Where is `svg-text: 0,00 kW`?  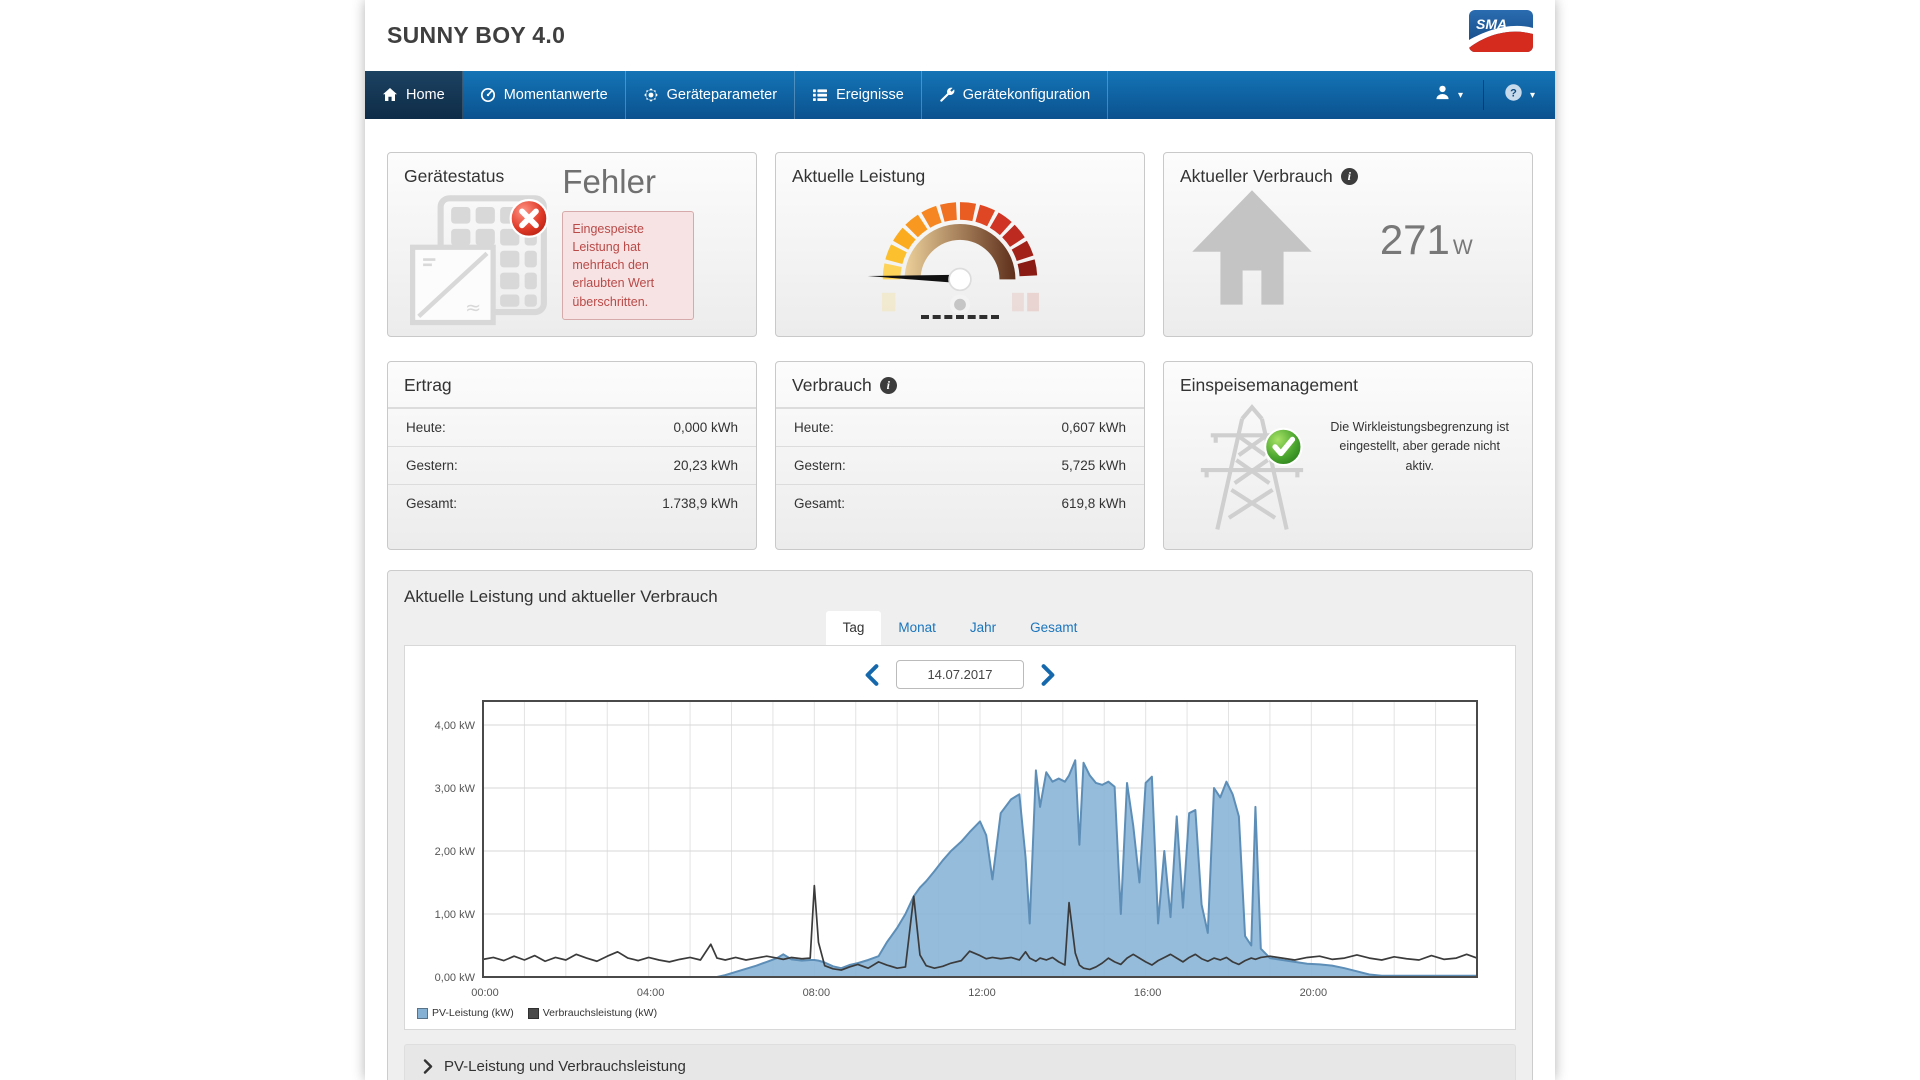 svg-text: 0,00 kW is located at coordinates (455, 978).